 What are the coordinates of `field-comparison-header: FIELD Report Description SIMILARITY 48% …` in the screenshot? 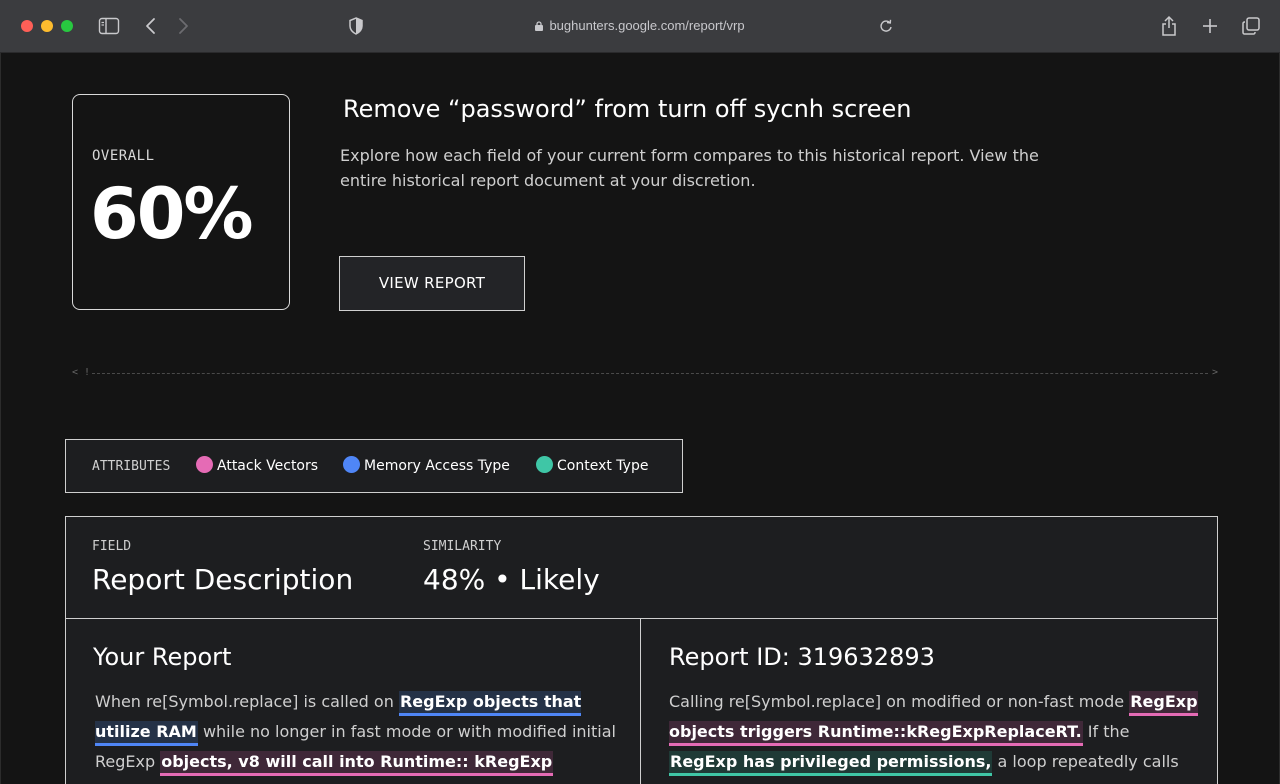 It's located at (641, 567).